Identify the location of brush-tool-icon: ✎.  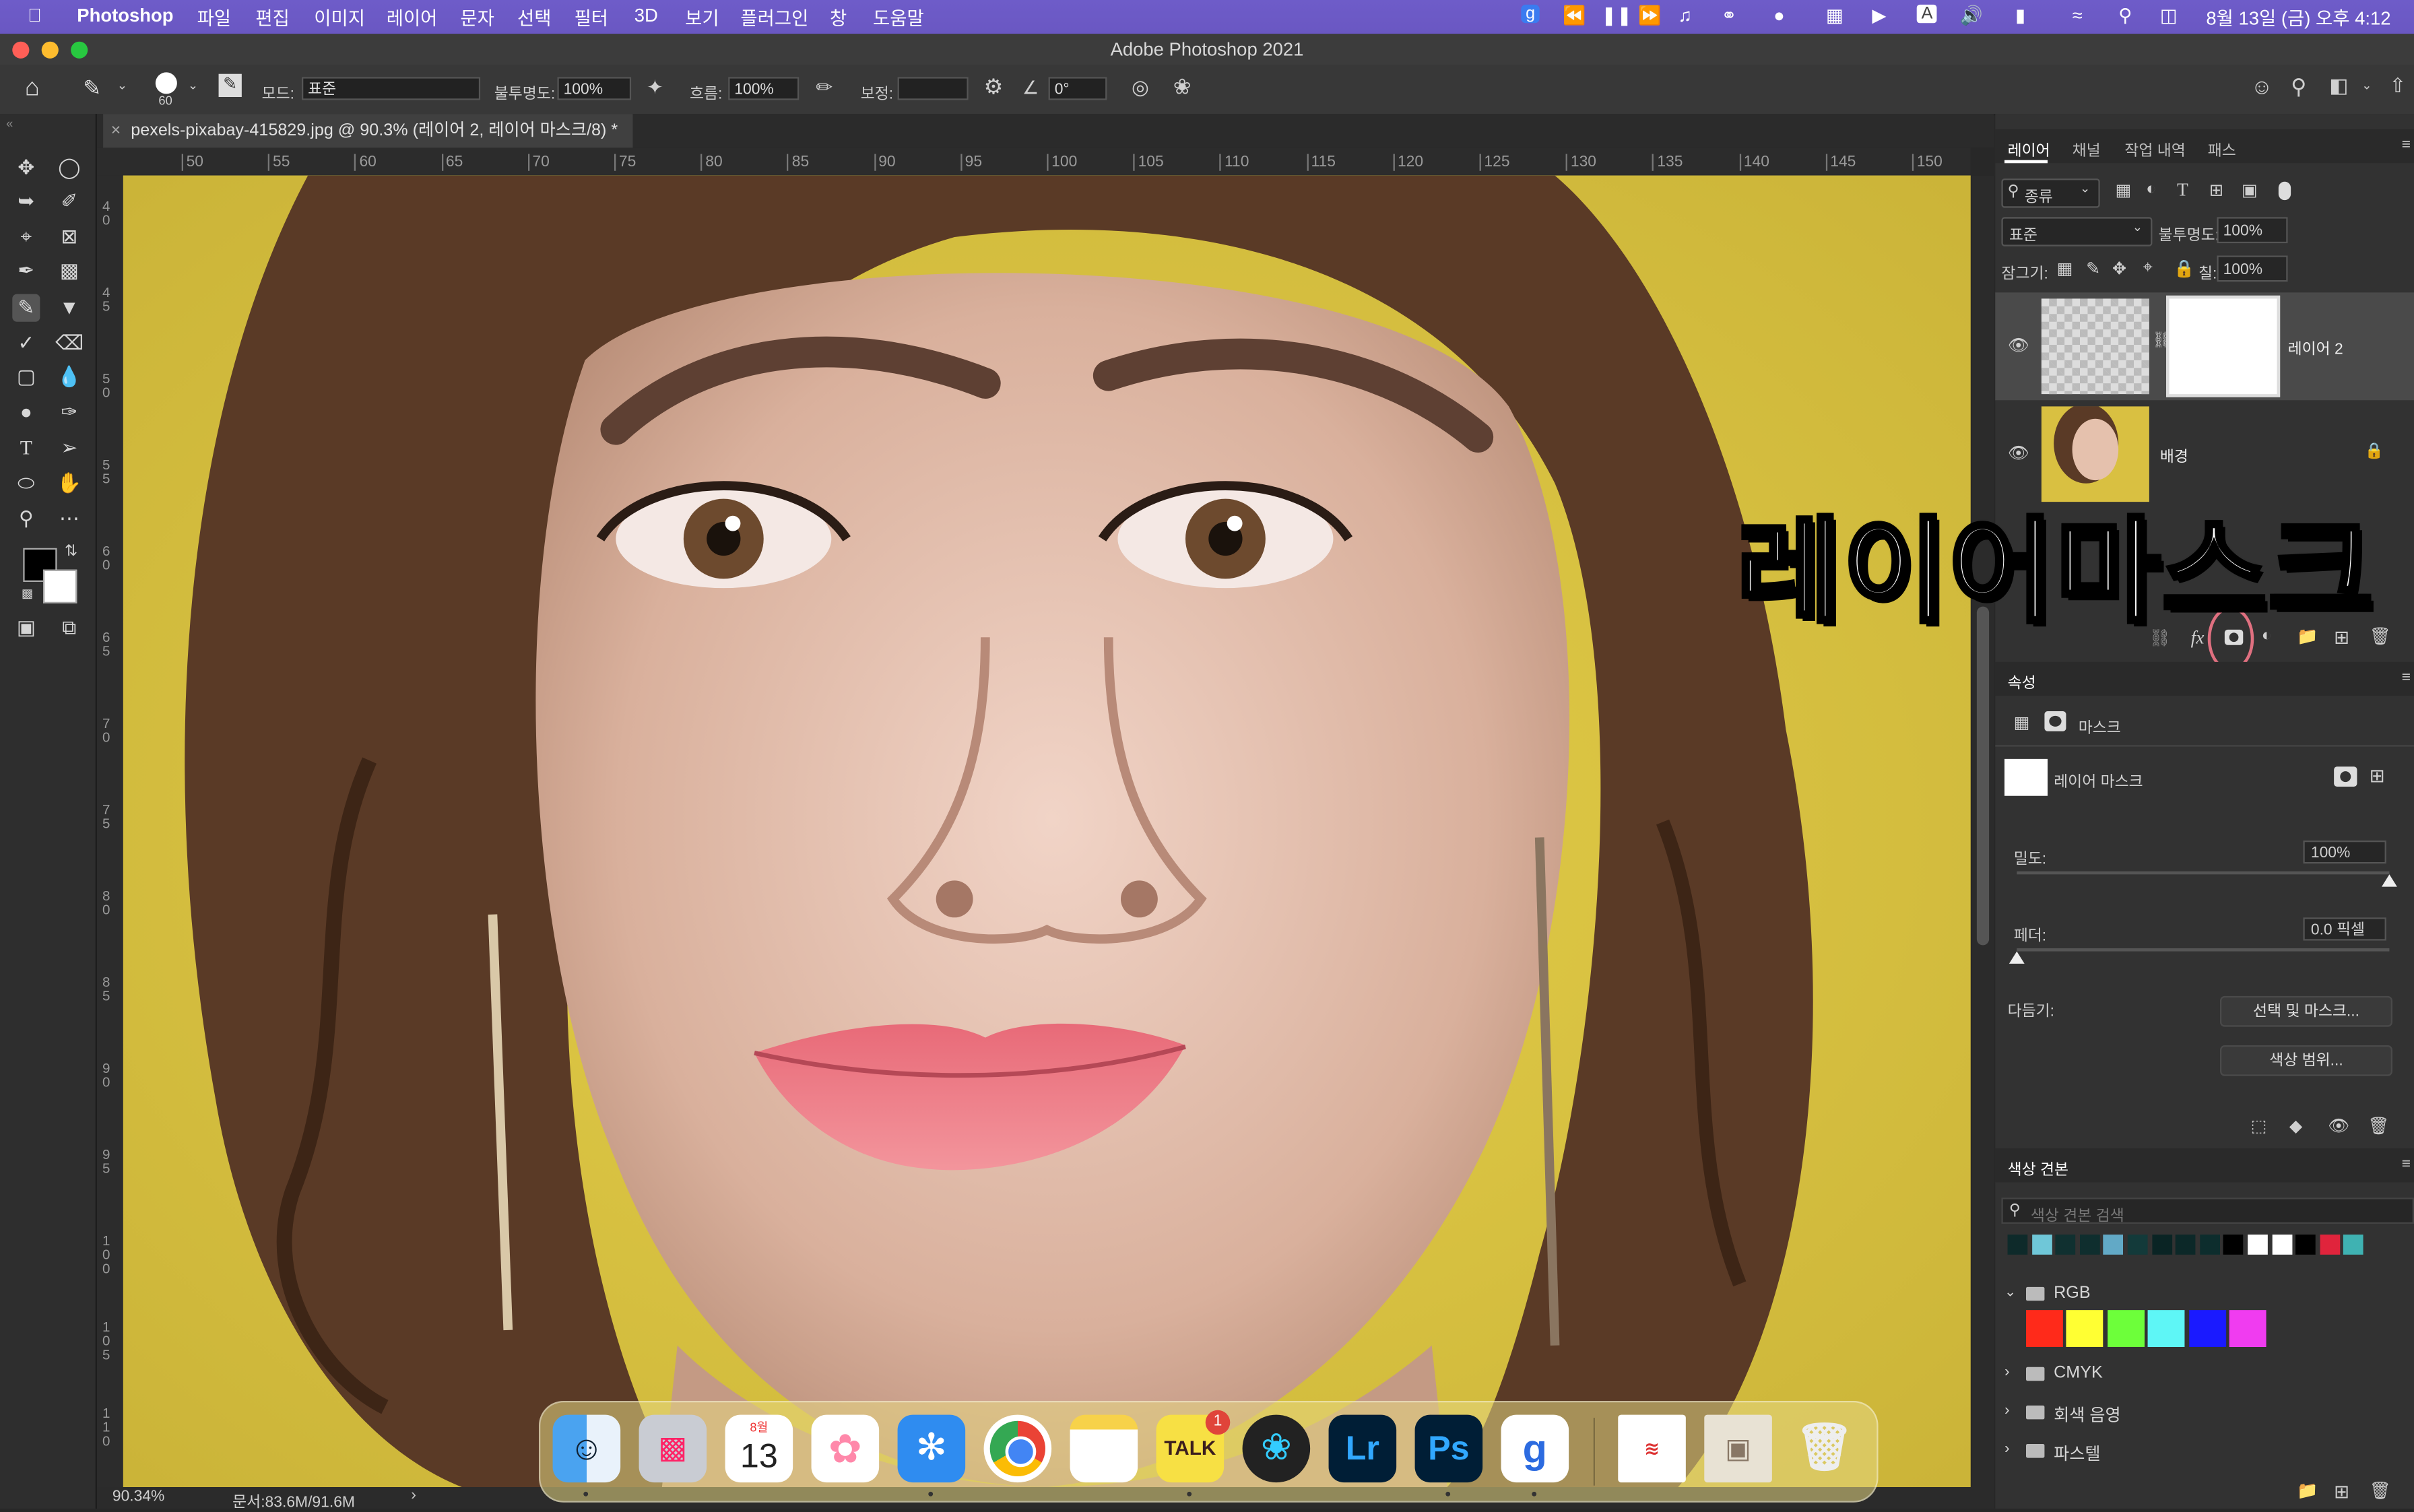
(26, 308).